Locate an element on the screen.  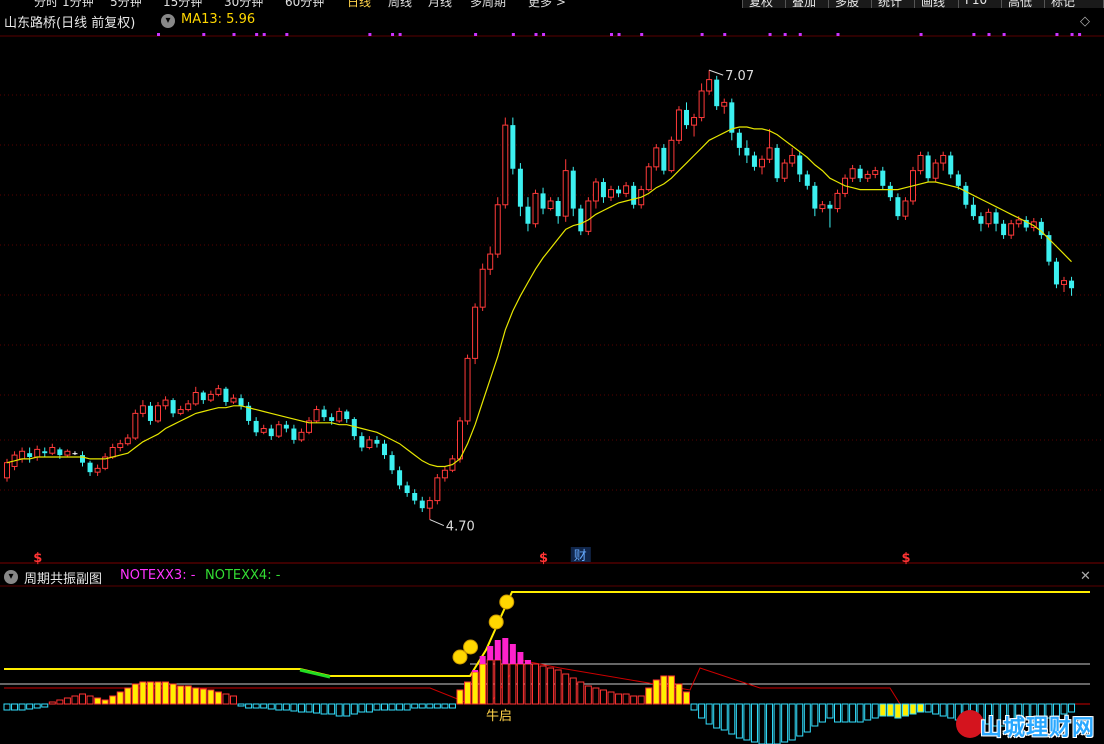
bull-start-label: 牛启 is located at coordinates (499, 716).